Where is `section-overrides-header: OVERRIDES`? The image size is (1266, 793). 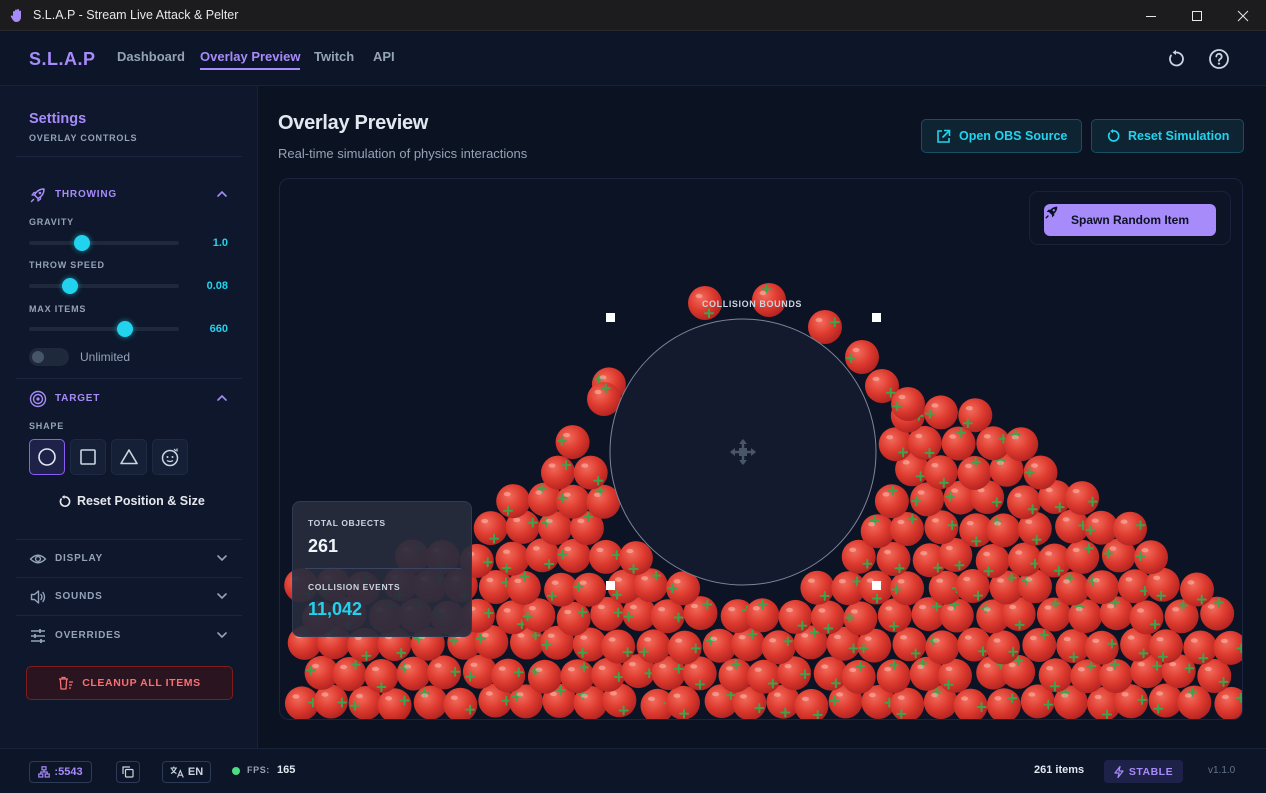 section-overrides-header: OVERRIDES is located at coordinates (129, 635).